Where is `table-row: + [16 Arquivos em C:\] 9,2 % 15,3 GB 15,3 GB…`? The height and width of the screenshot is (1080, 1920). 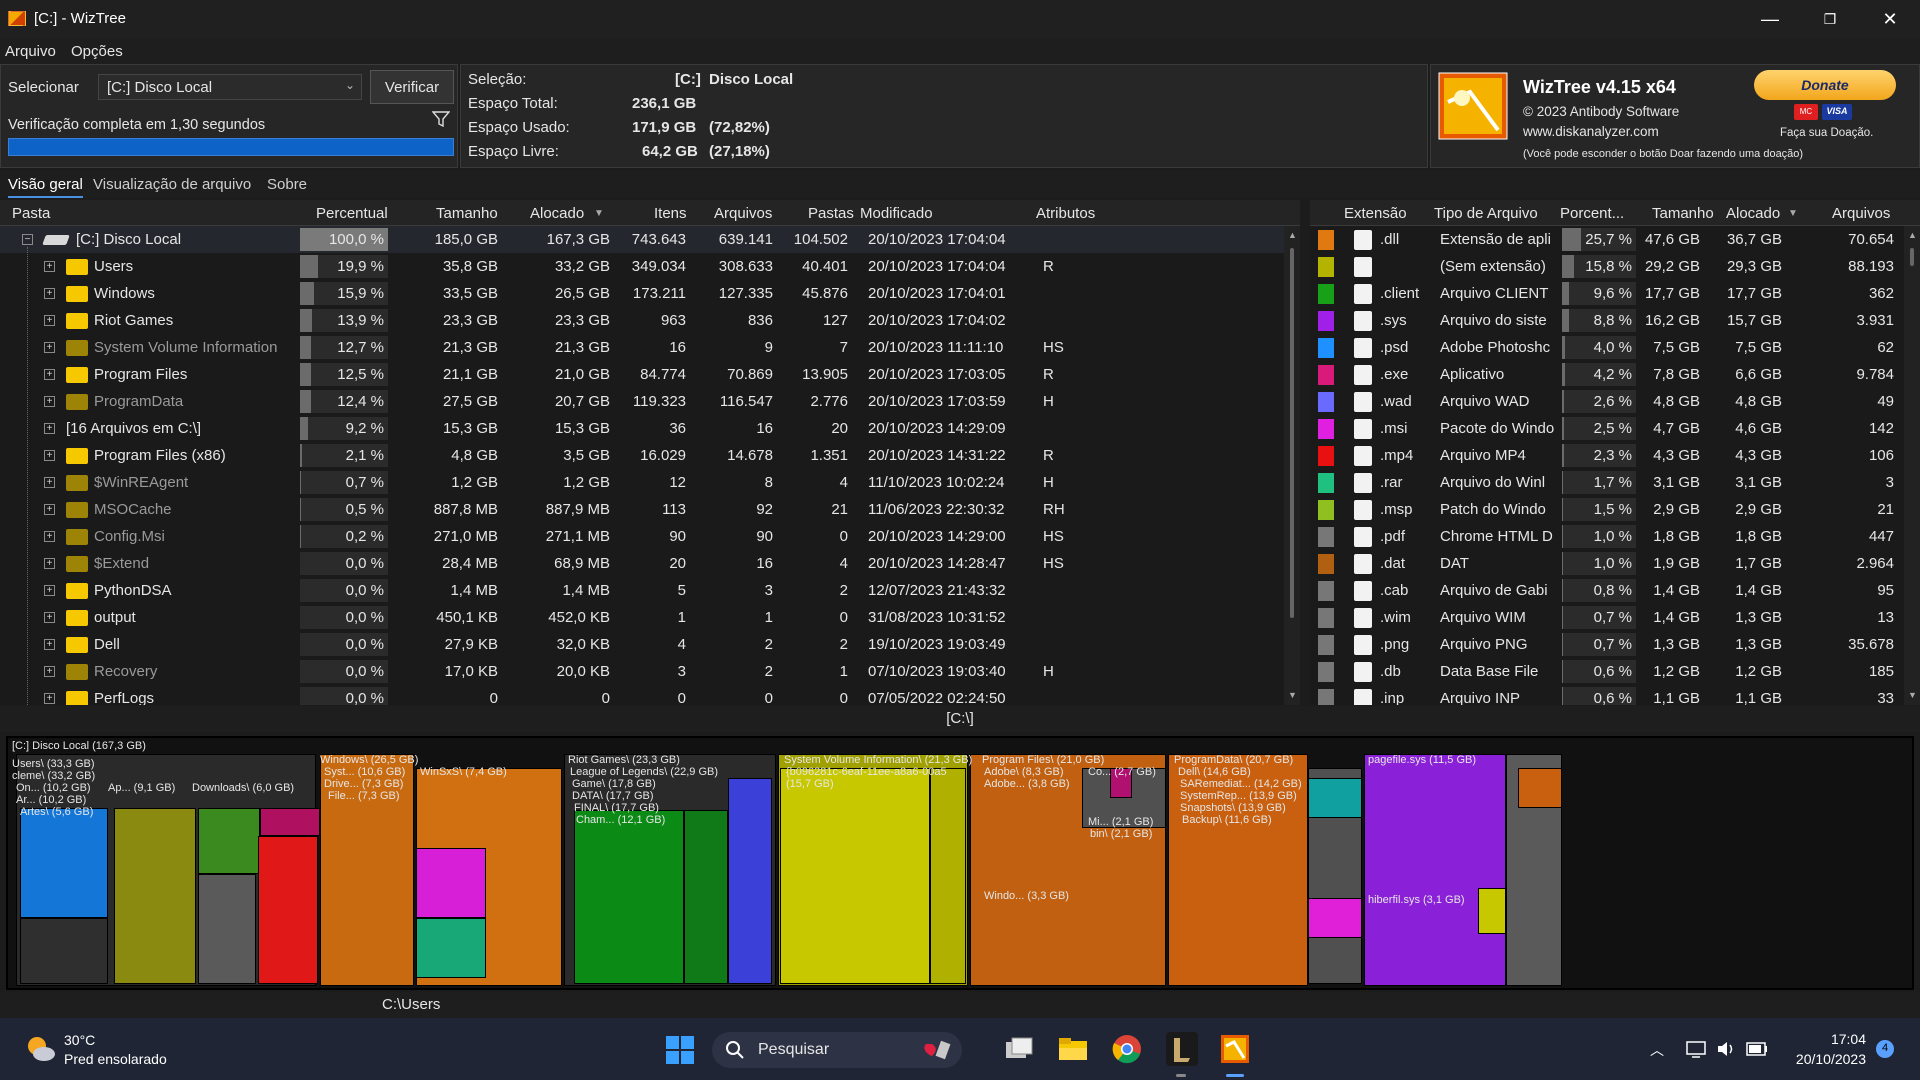 table-row: + [16 Arquivos em C:\] 9,2 % 15,3 GB 15,3 GB… is located at coordinates (642, 428).